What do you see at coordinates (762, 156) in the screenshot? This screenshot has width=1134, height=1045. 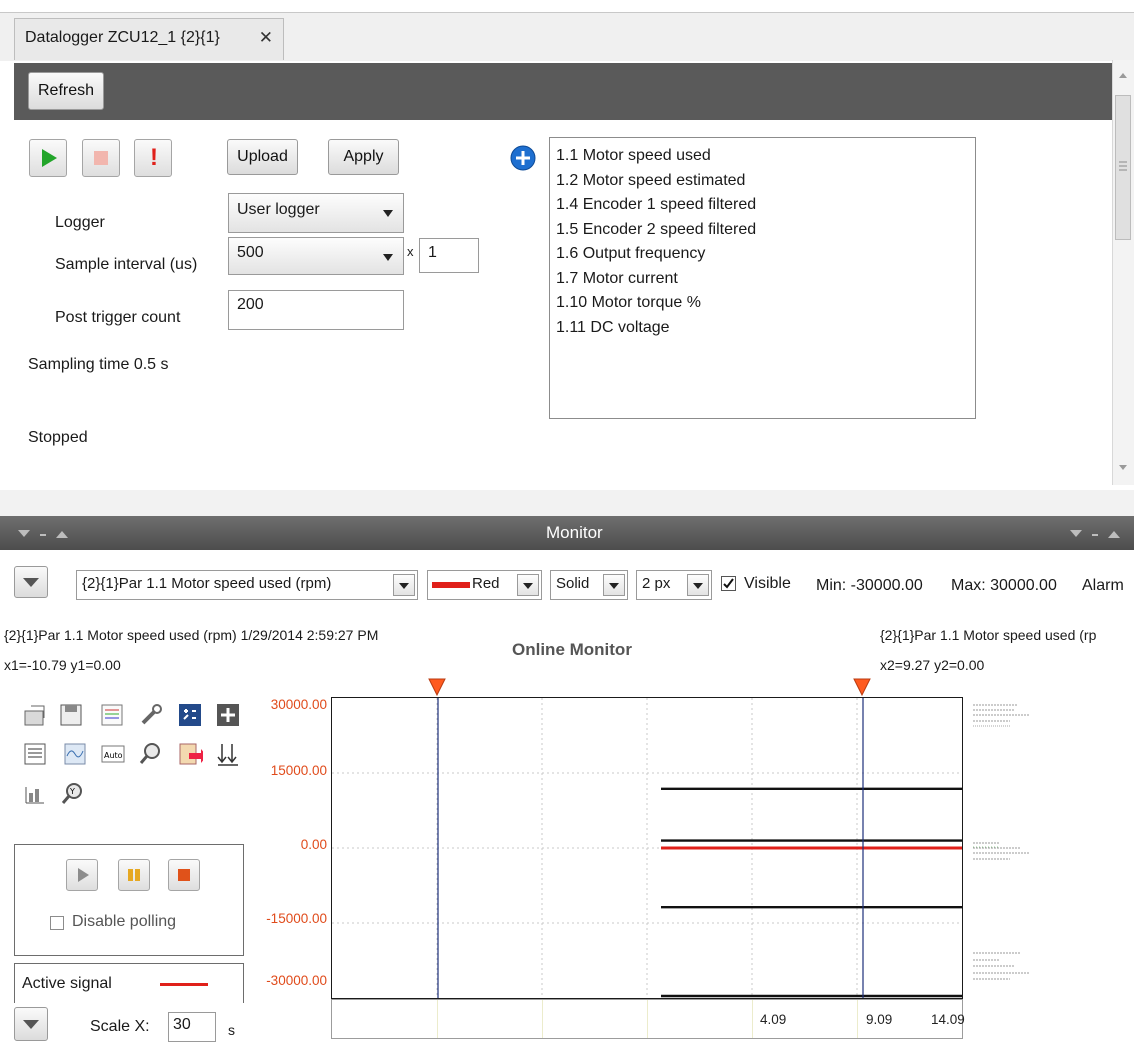 I see `list-item: 1.1 Motor speed used` at bounding box center [762, 156].